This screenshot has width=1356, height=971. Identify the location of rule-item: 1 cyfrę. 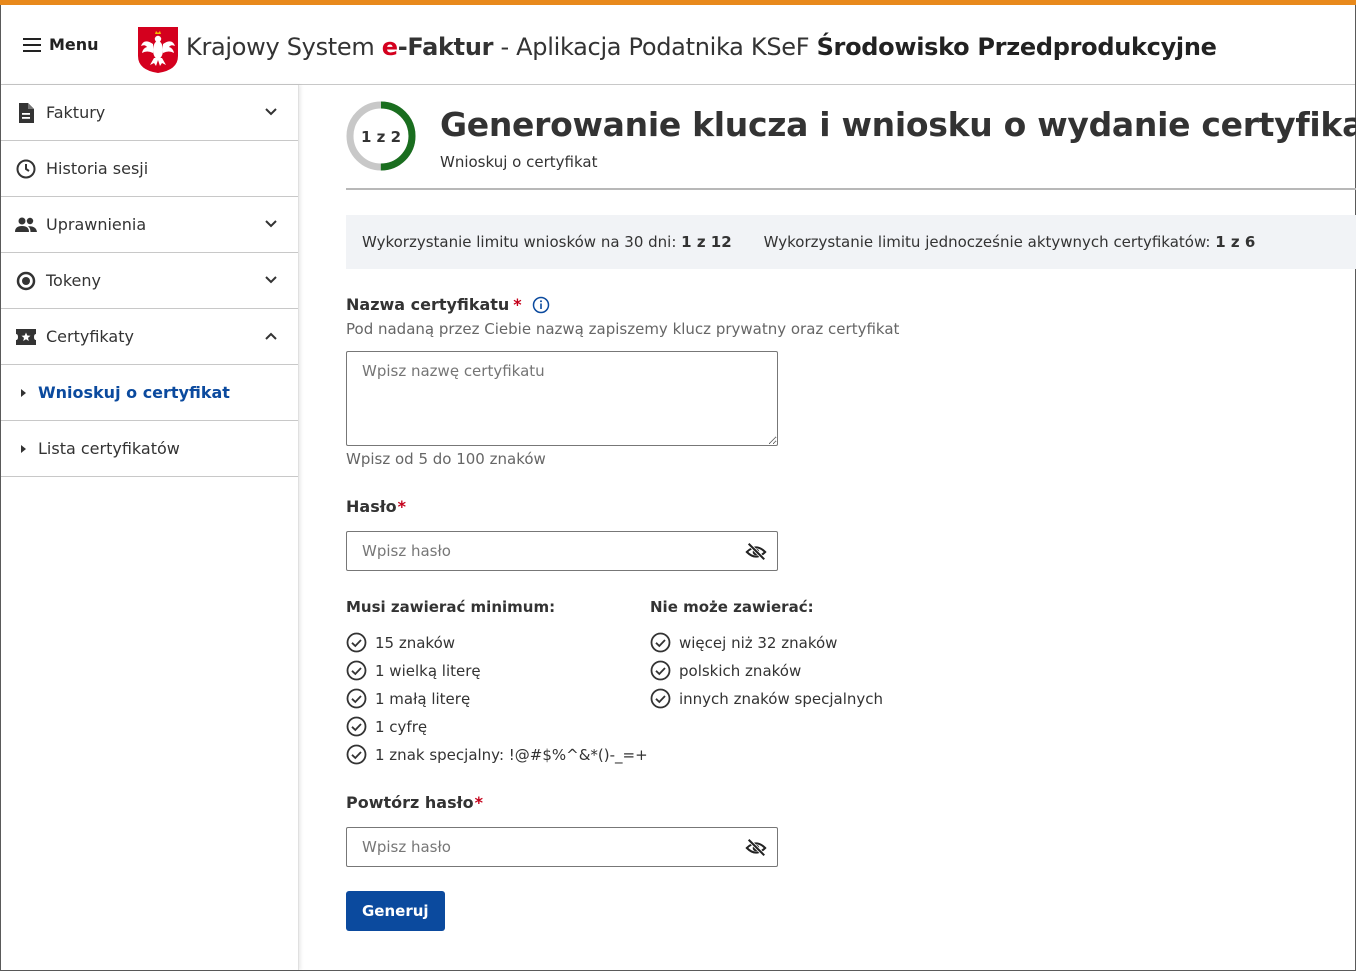
(386, 726).